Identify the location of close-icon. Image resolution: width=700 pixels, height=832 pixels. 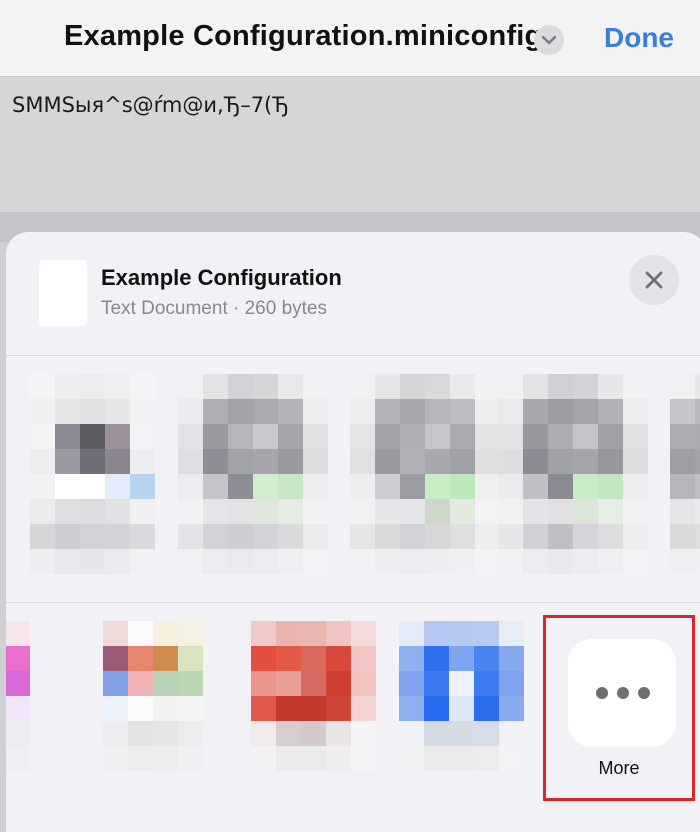
(654, 280).